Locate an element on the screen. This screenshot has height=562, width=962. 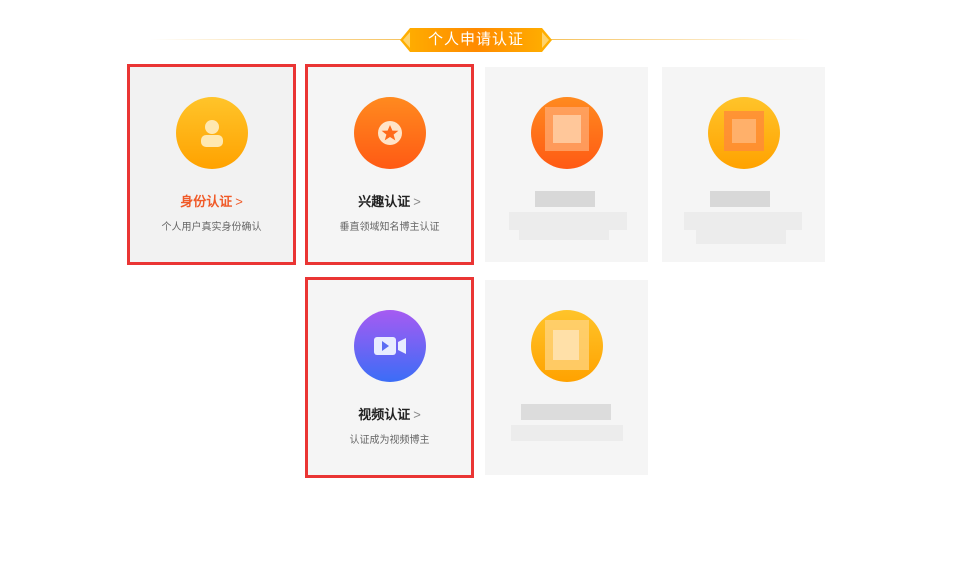
header-divider-right is located at coordinates (680, 39).